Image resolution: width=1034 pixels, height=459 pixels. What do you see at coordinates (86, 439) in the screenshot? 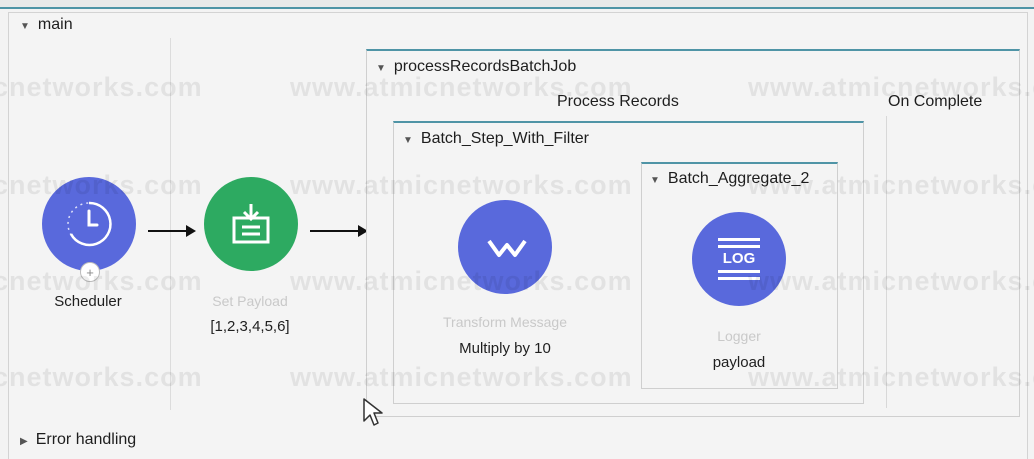
I see `error-handling-label: Error handling` at bounding box center [86, 439].